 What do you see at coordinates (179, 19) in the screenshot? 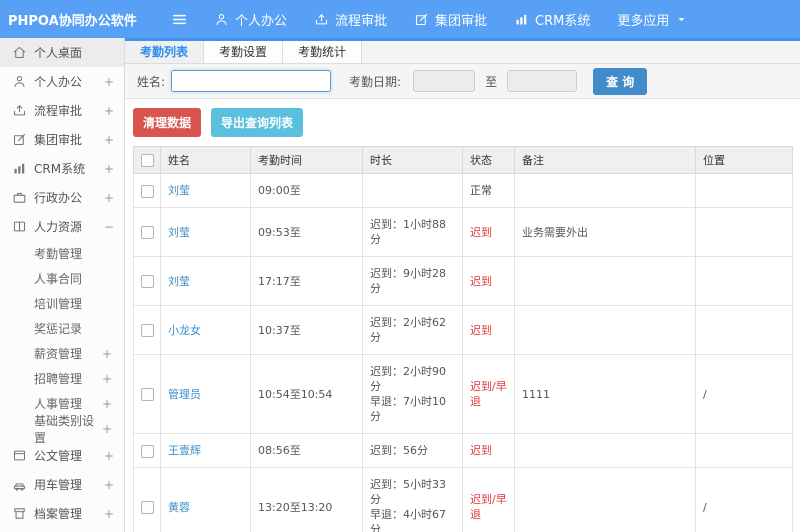
I see `menu-icon` at bounding box center [179, 19].